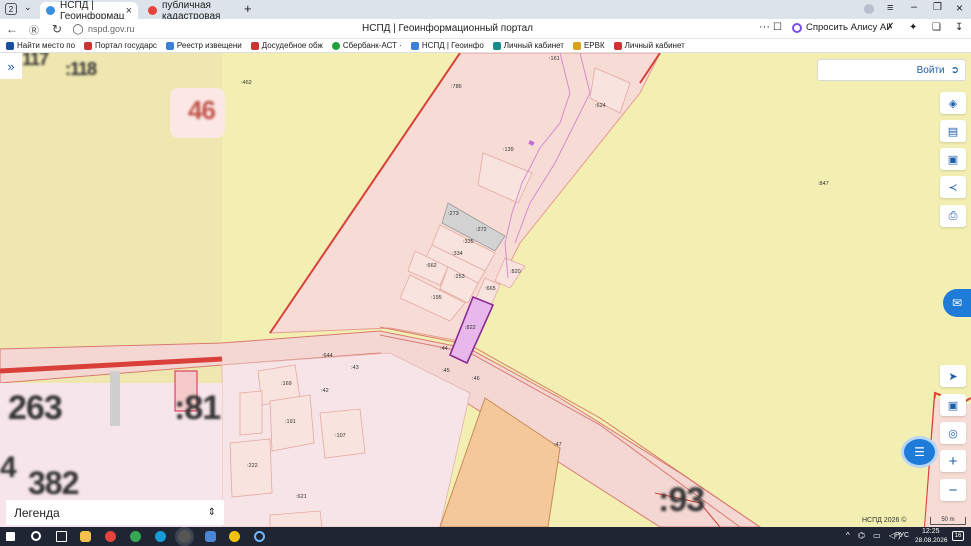 This screenshot has height=546, width=971. I want to click on minimap-icon: ▣, so click(953, 405).